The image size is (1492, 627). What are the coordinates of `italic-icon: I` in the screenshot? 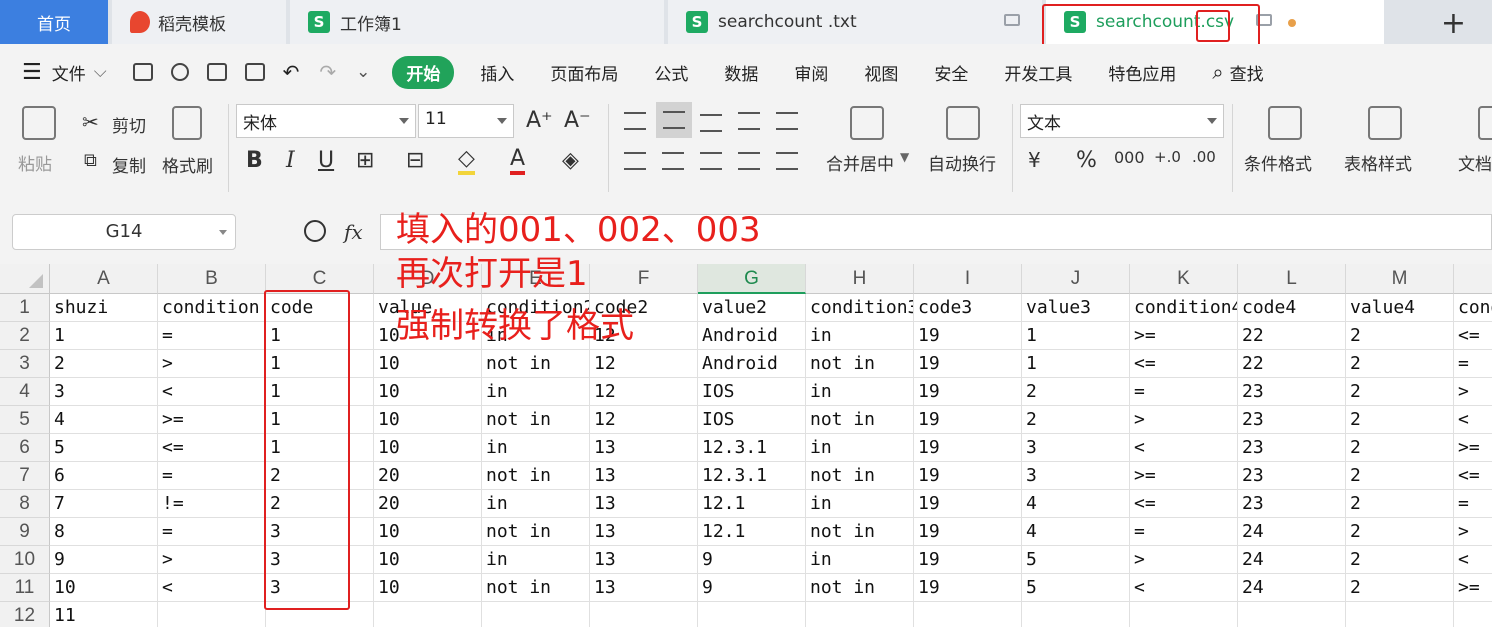 It's located at (290, 160).